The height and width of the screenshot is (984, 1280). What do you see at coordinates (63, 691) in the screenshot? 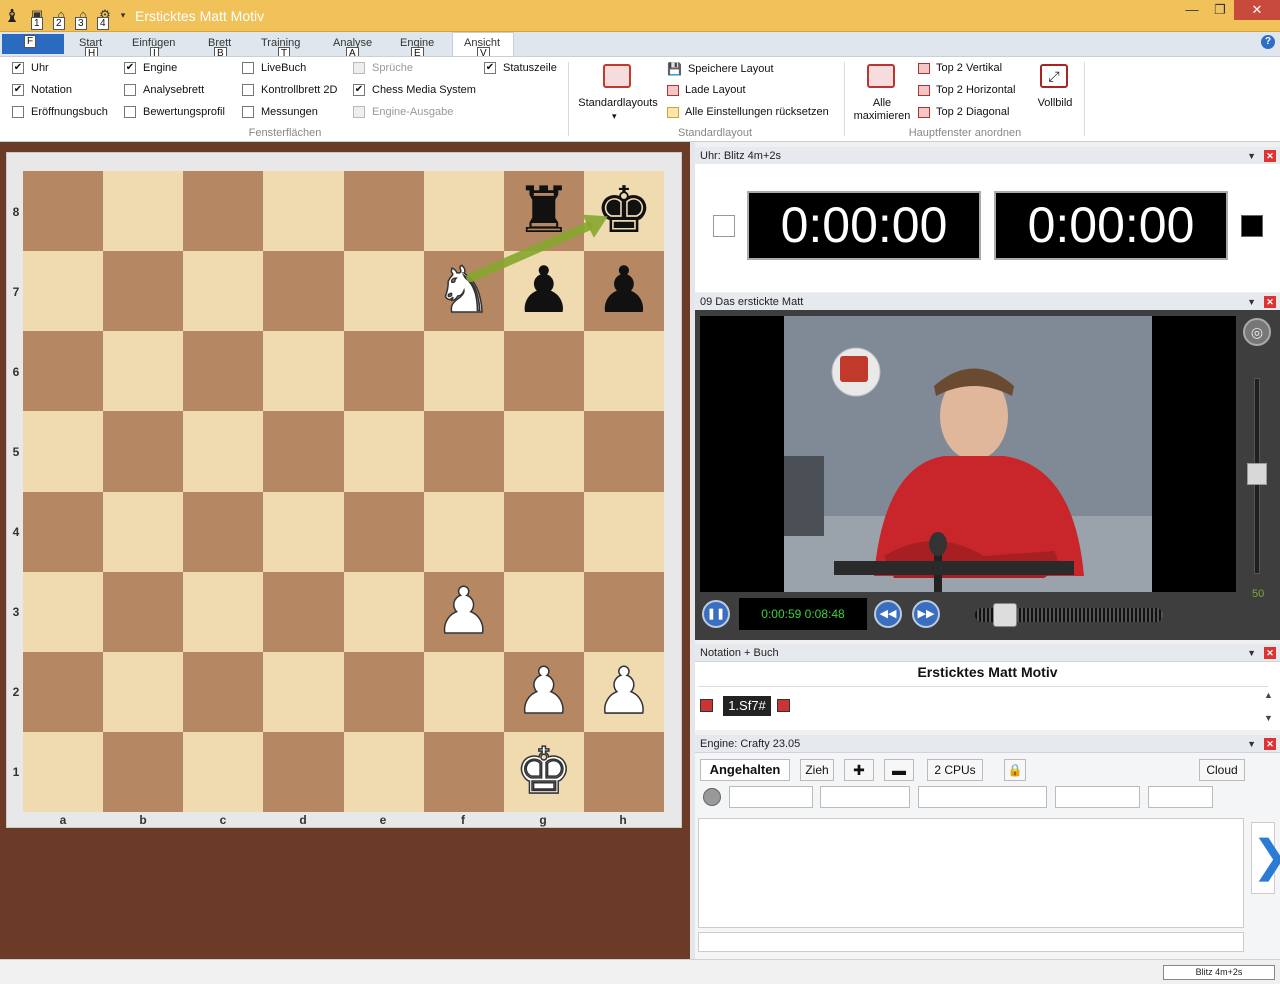
I see `square-a2` at bounding box center [63, 691].